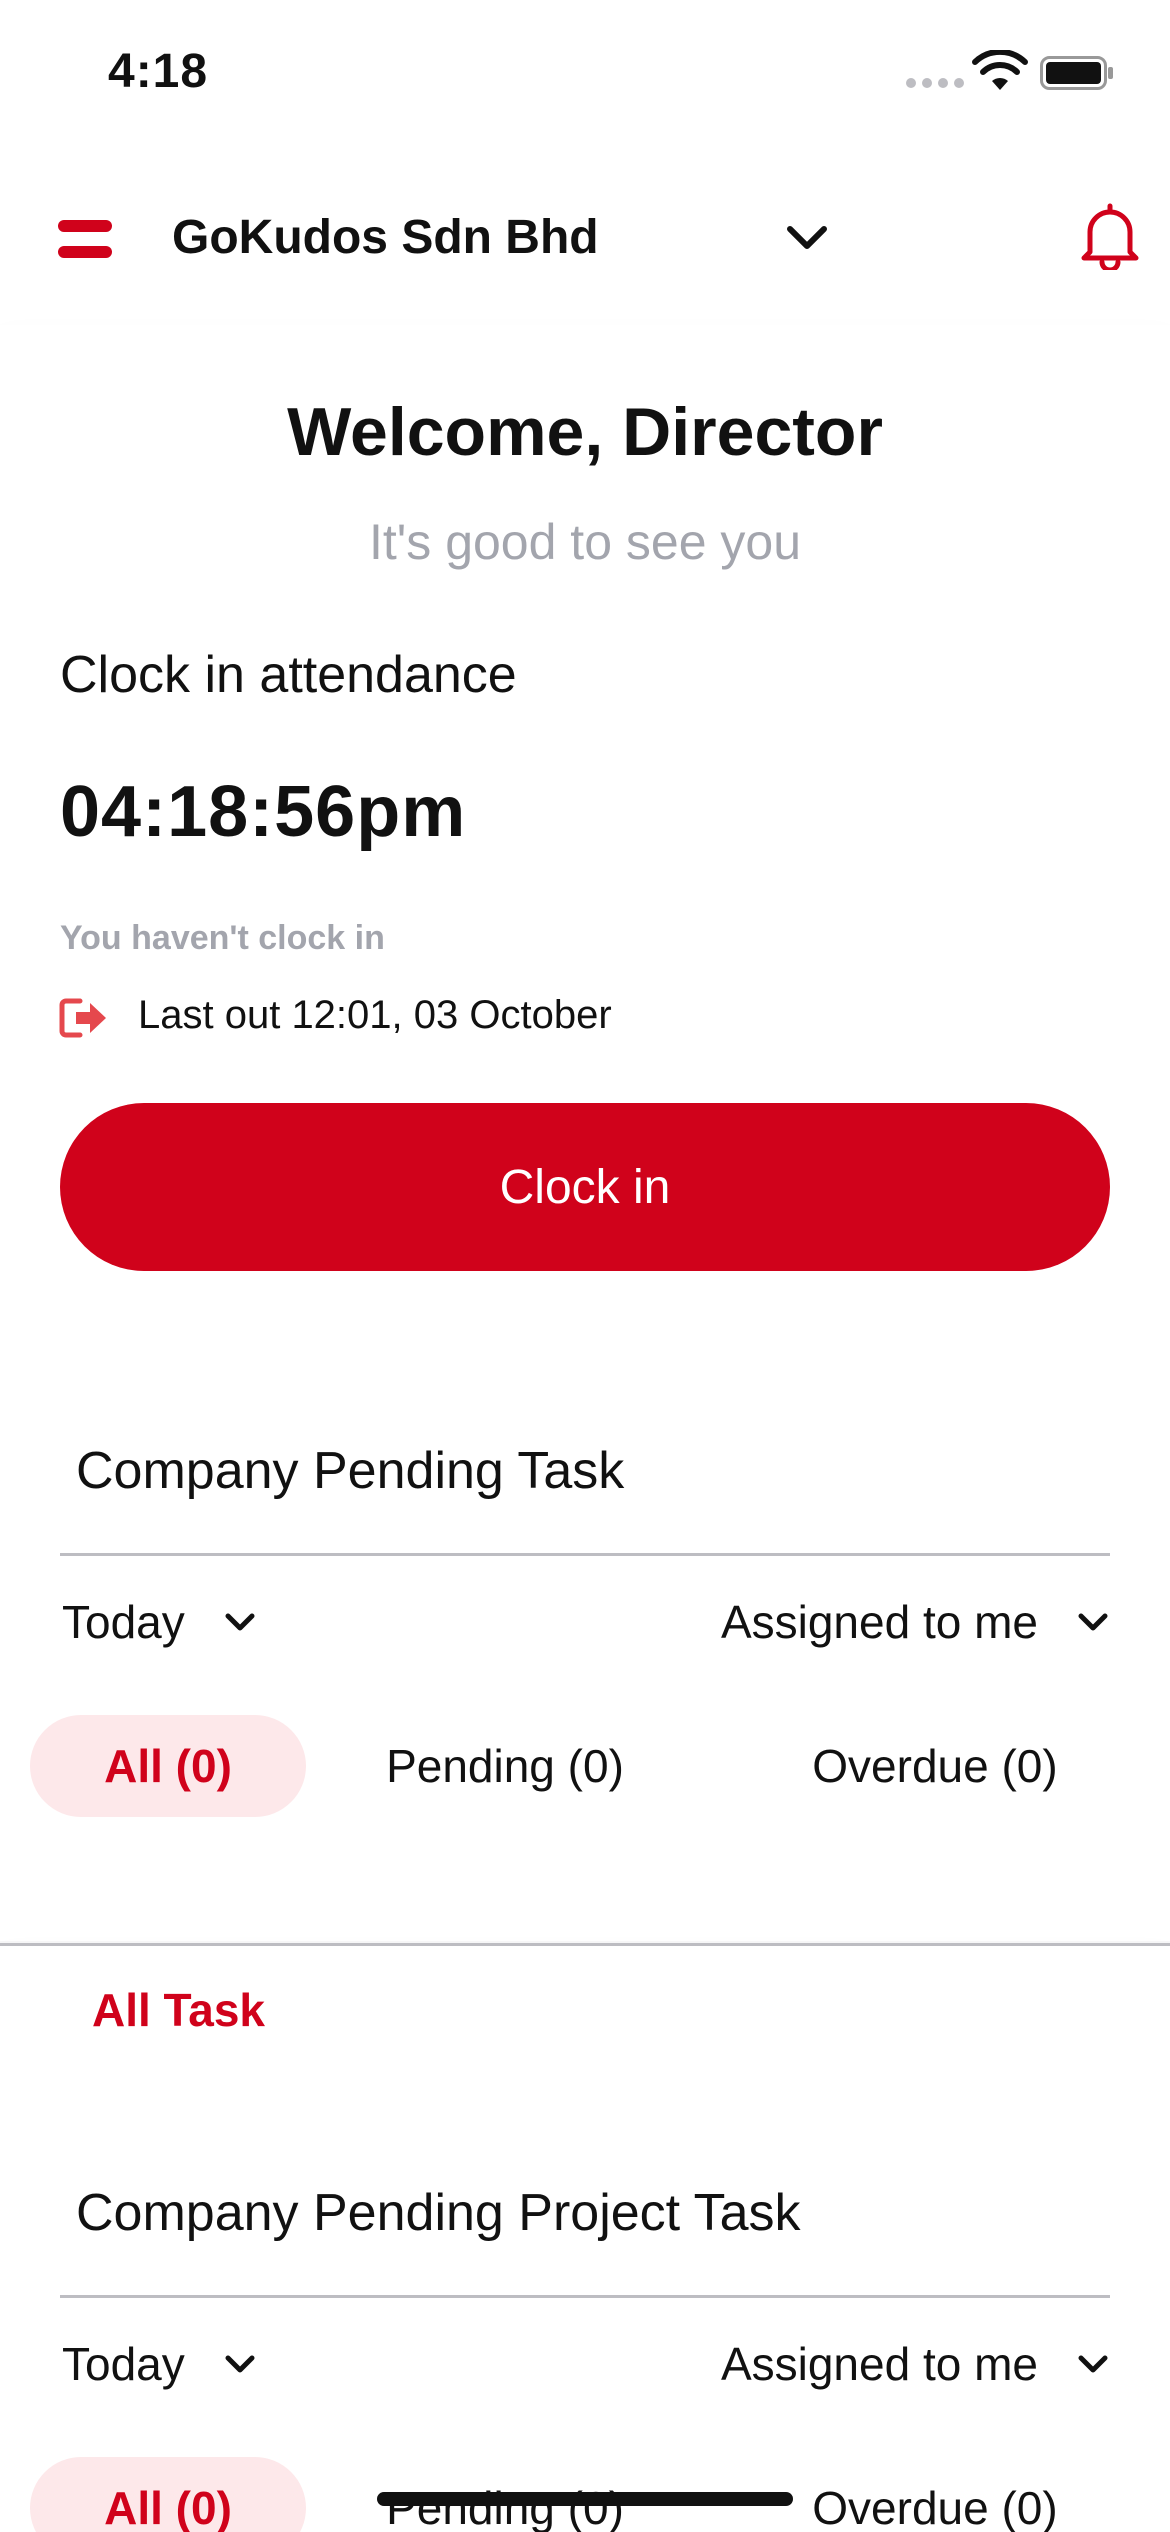  I want to click on home-indicator, so click(585, 2499).